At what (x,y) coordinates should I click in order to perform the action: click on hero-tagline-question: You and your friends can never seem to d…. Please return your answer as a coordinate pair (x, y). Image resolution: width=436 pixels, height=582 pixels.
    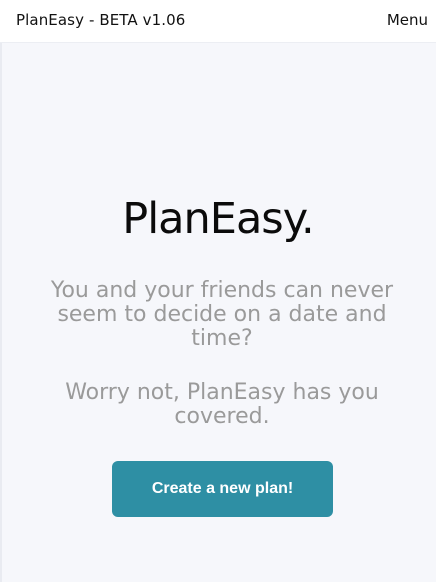
    Looking at the image, I should click on (222, 314).